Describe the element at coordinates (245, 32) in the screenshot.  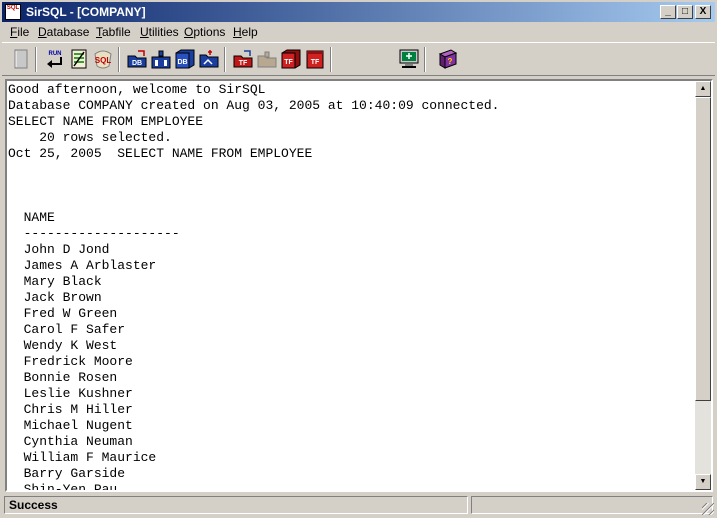
I see `menu-help: Help` at that location.